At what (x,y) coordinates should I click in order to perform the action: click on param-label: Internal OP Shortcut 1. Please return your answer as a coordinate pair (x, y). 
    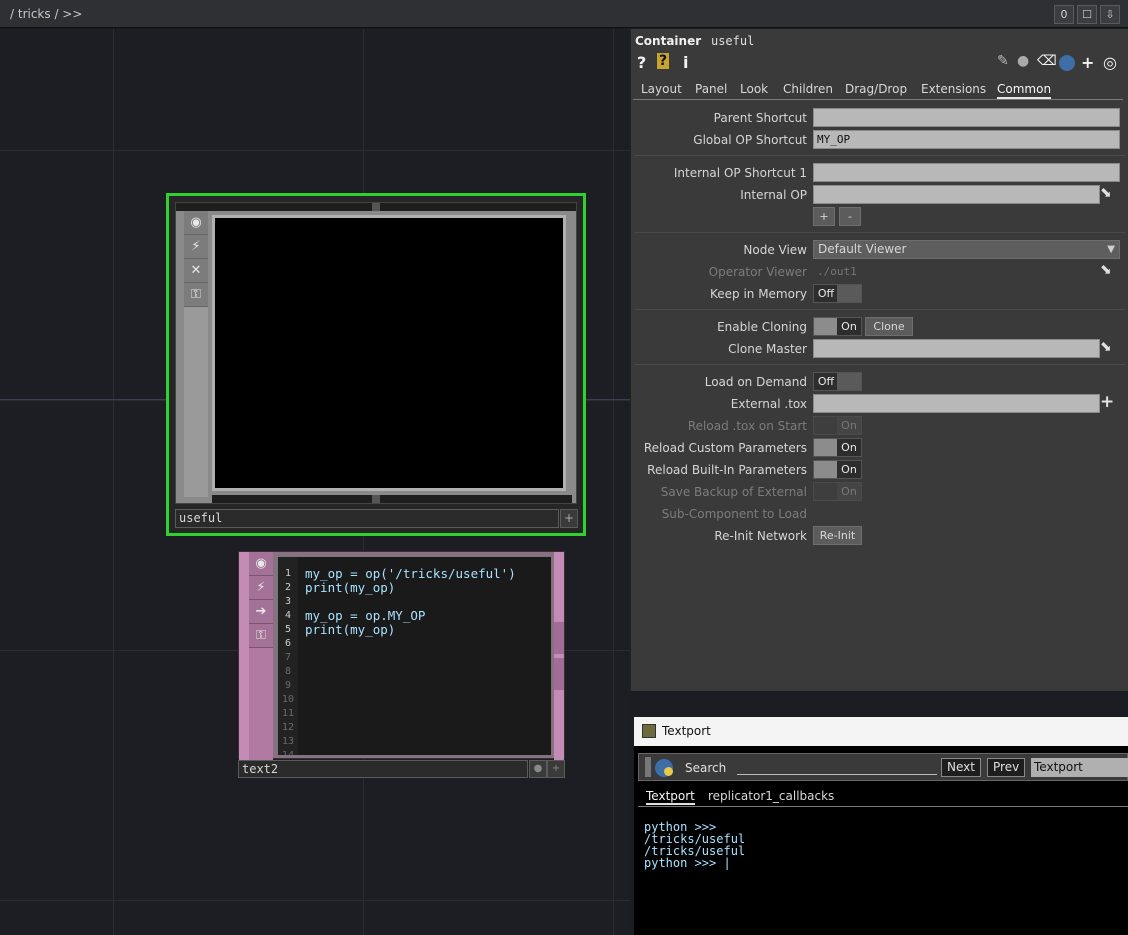
    Looking at the image, I should click on (740, 173).